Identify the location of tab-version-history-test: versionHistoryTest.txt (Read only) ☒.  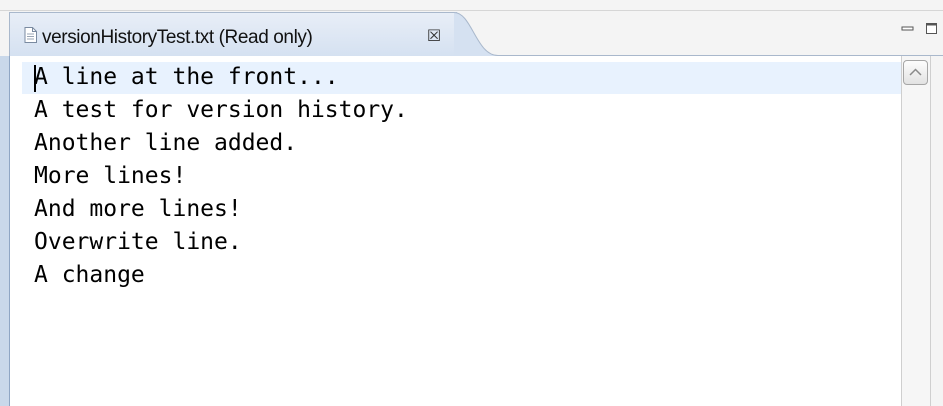
(233, 34).